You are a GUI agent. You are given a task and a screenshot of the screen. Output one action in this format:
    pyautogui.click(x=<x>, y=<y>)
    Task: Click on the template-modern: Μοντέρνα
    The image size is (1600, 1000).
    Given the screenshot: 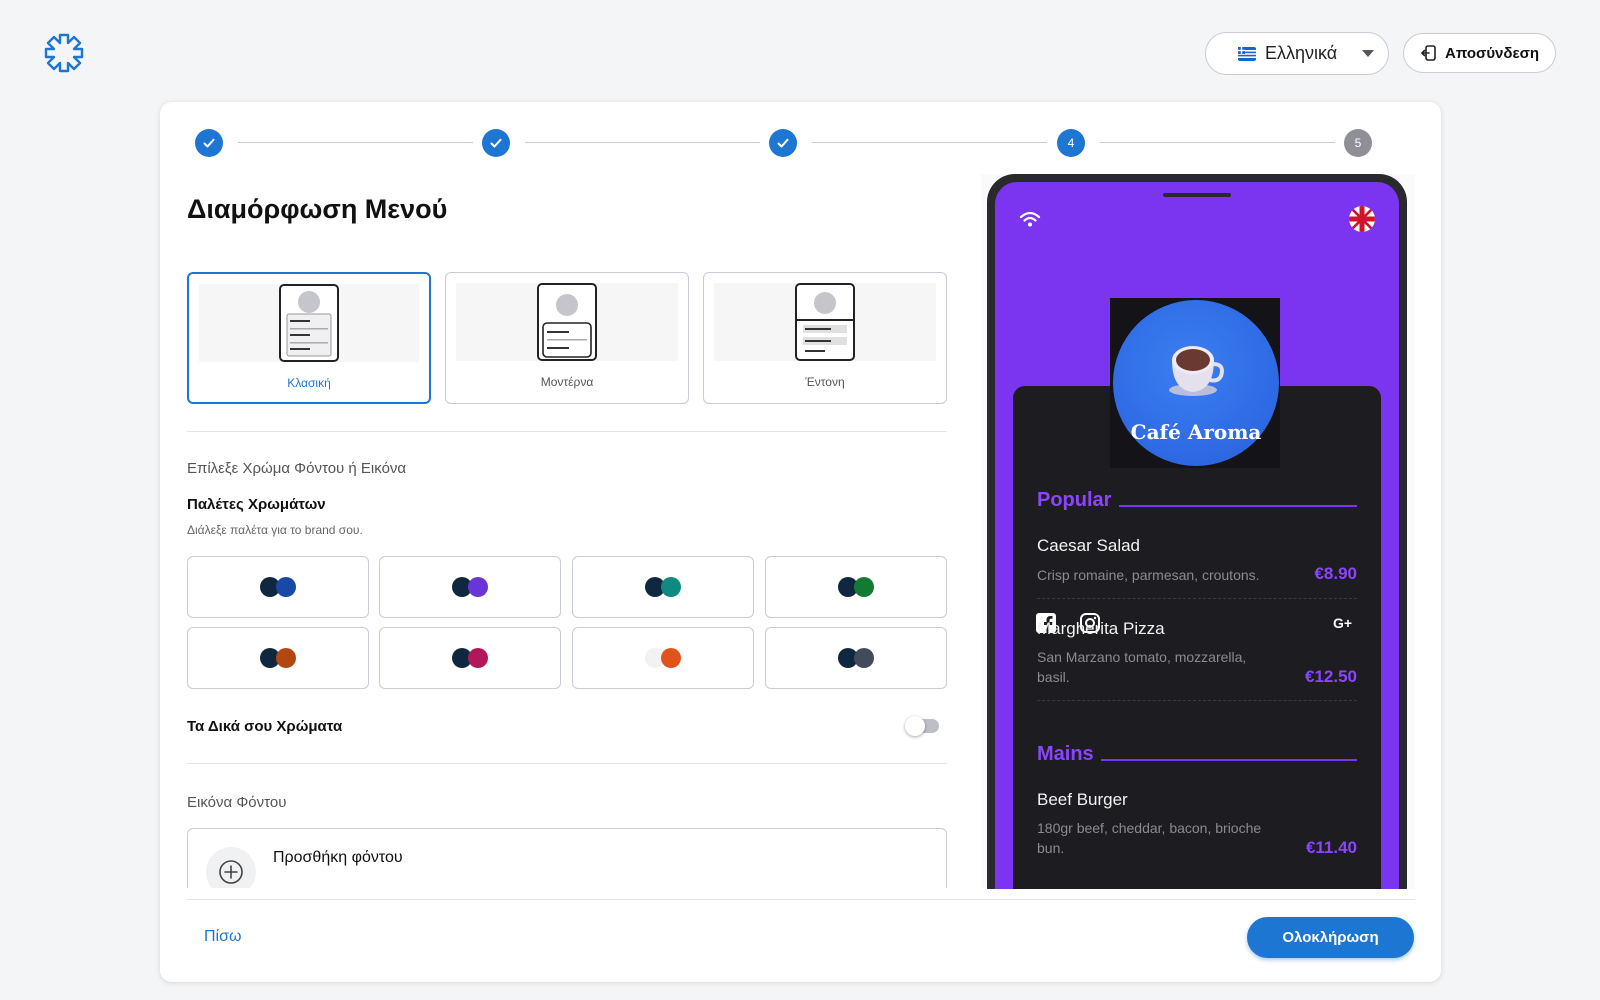 What is the action you would take?
    pyautogui.click(x=567, y=338)
    